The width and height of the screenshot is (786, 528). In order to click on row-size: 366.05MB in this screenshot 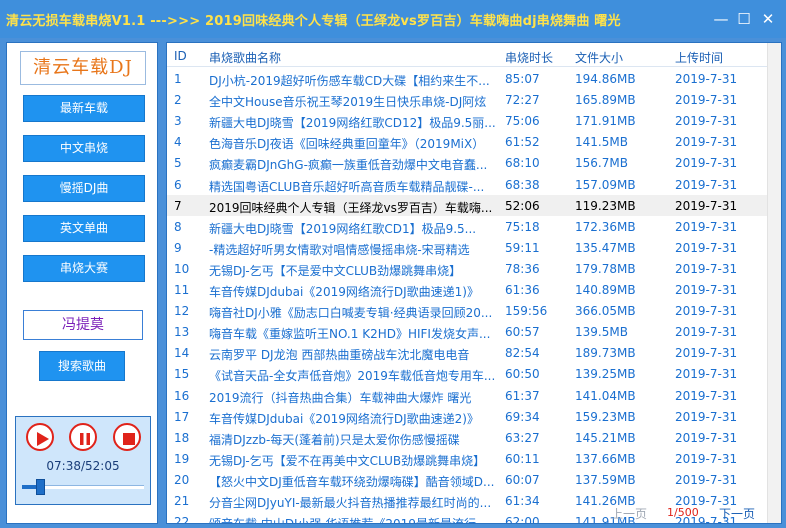, I will do `click(605, 311)`.